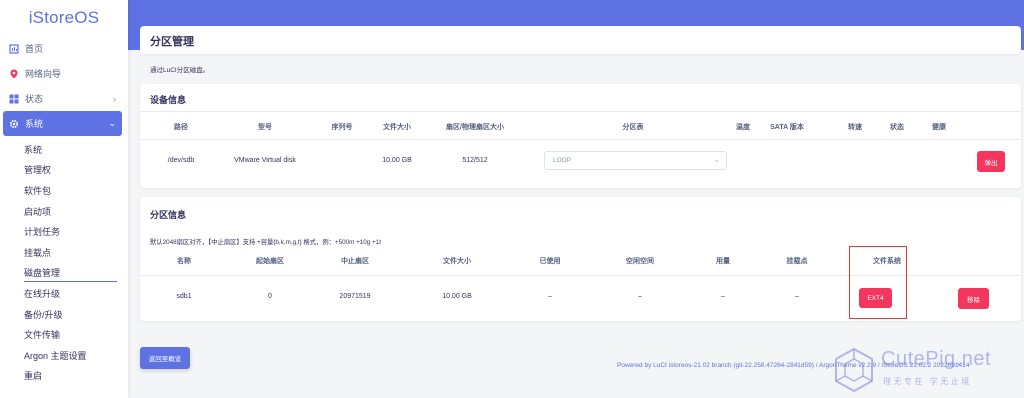  What do you see at coordinates (475, 127) in the screenshot?
I see `col-header: 扇区/物理扇区大小` at bounding box center [475, 127].